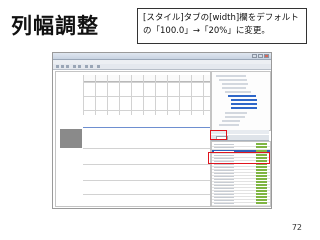 This screenshot has width=320, height=240. I want to click on highlight-width-field, so click(239, 158).